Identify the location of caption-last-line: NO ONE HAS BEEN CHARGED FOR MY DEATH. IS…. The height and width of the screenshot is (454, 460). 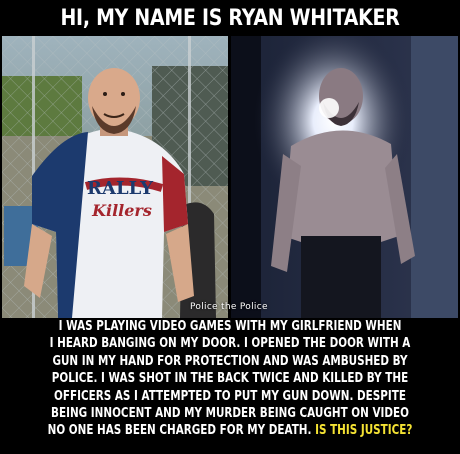
(230, 430).